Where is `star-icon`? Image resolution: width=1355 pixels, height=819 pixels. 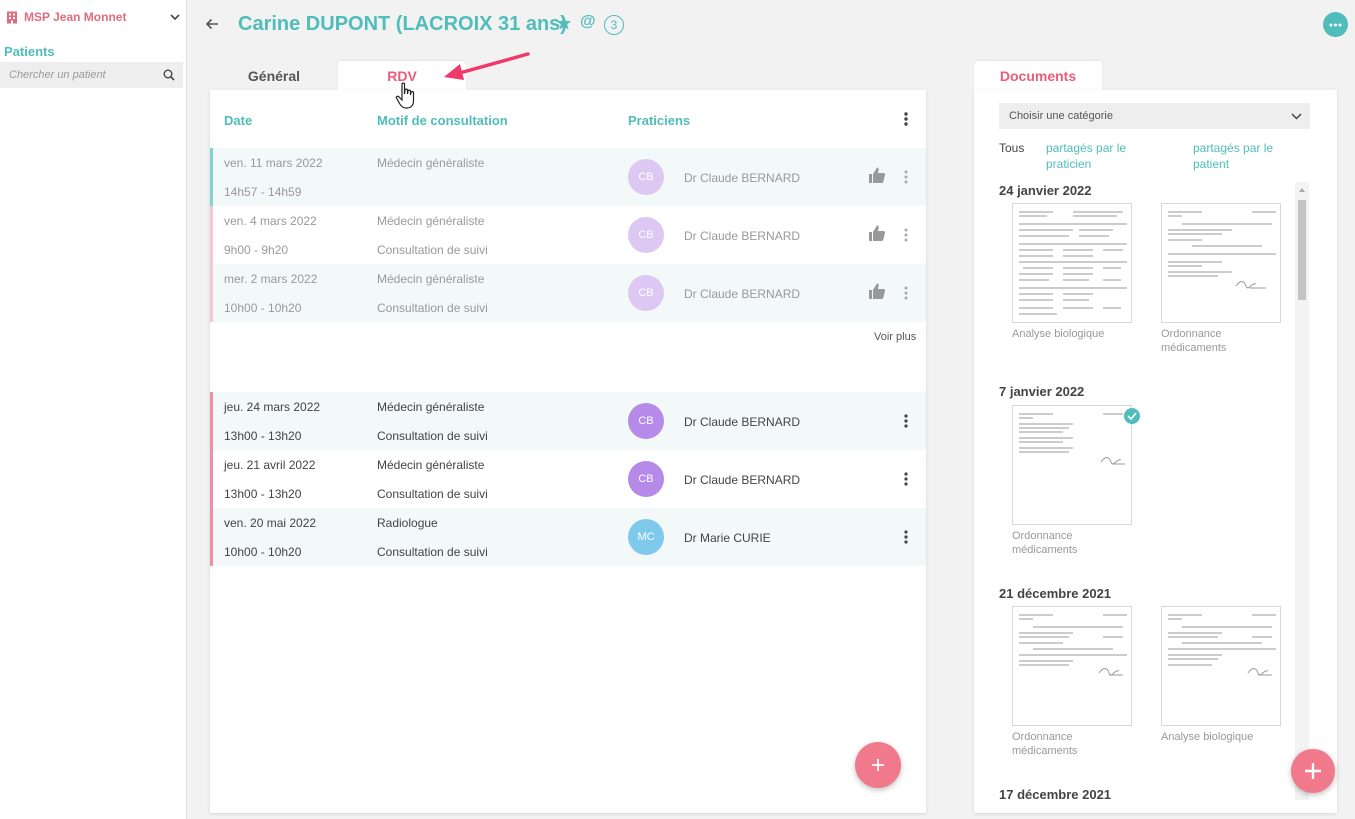
star-icon is located at coordinates (564, 23).